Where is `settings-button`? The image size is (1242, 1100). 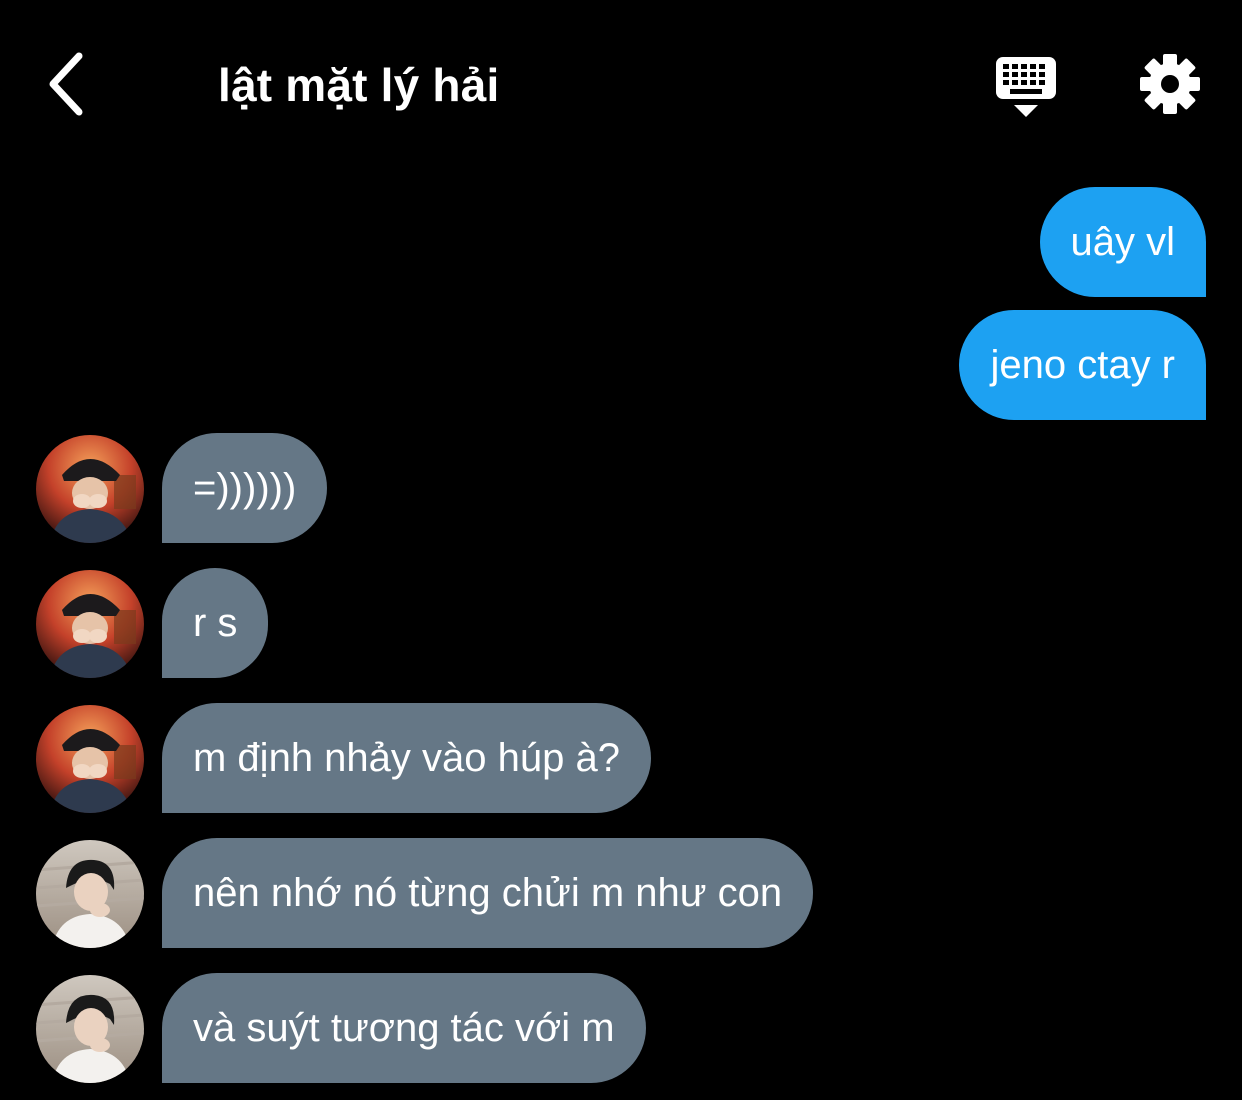 settings-button is located at coordinates (1170, 84).